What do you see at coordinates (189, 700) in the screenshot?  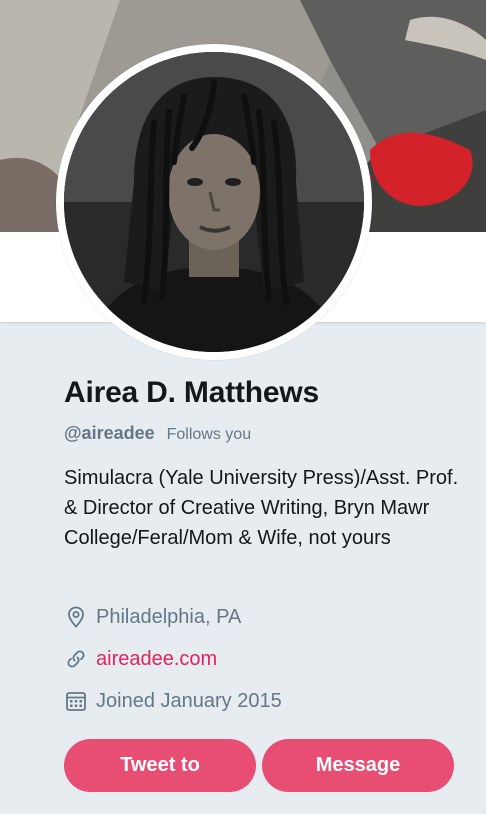 I see `joined-text: Joined January 2015` at bounding box center [189, 700].